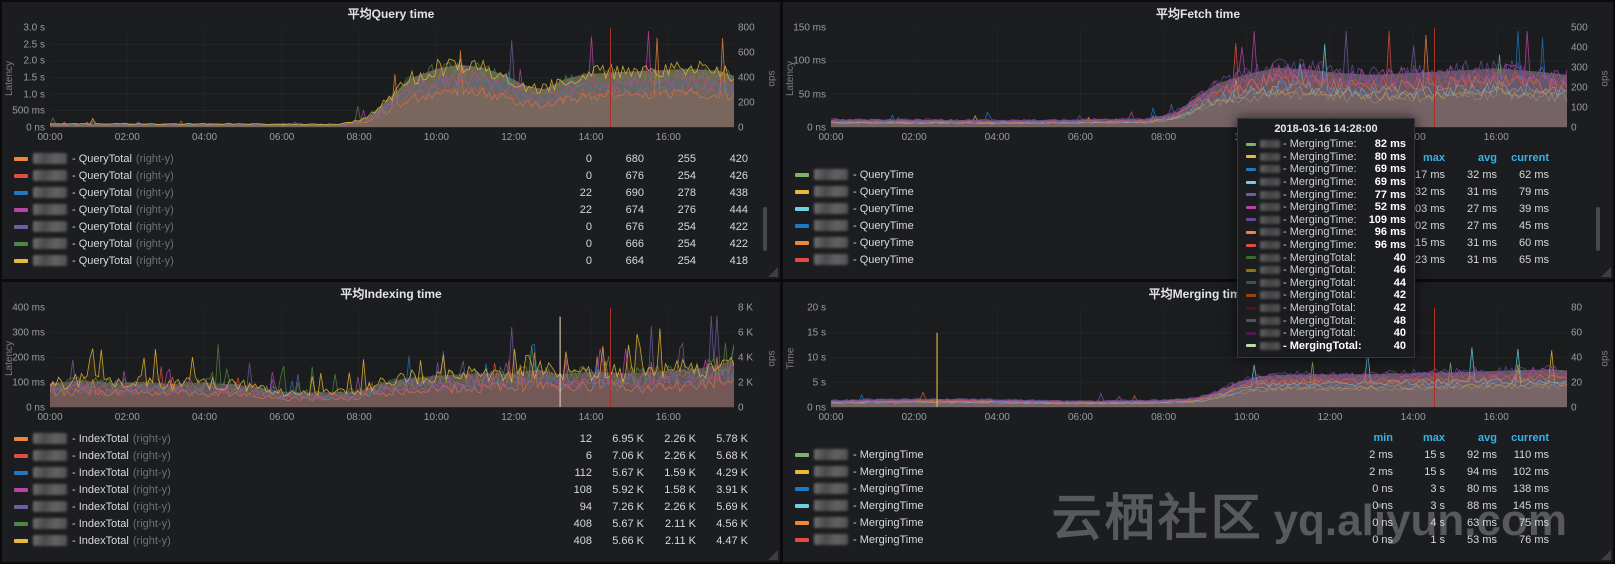 Image resolution: width=1615 pixels, height=564 pixels. What do you see at coordinates (391, 294) in the screenshot?
I see `panel-title: 平均Indexing time` at bounding box center [391, 294].